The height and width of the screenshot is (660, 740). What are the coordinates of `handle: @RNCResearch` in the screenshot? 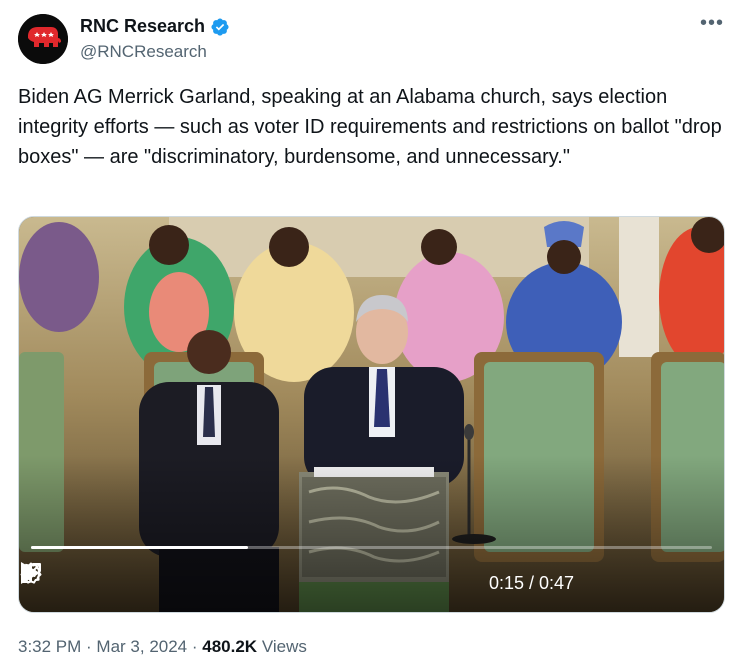 It's located at (143, 52).